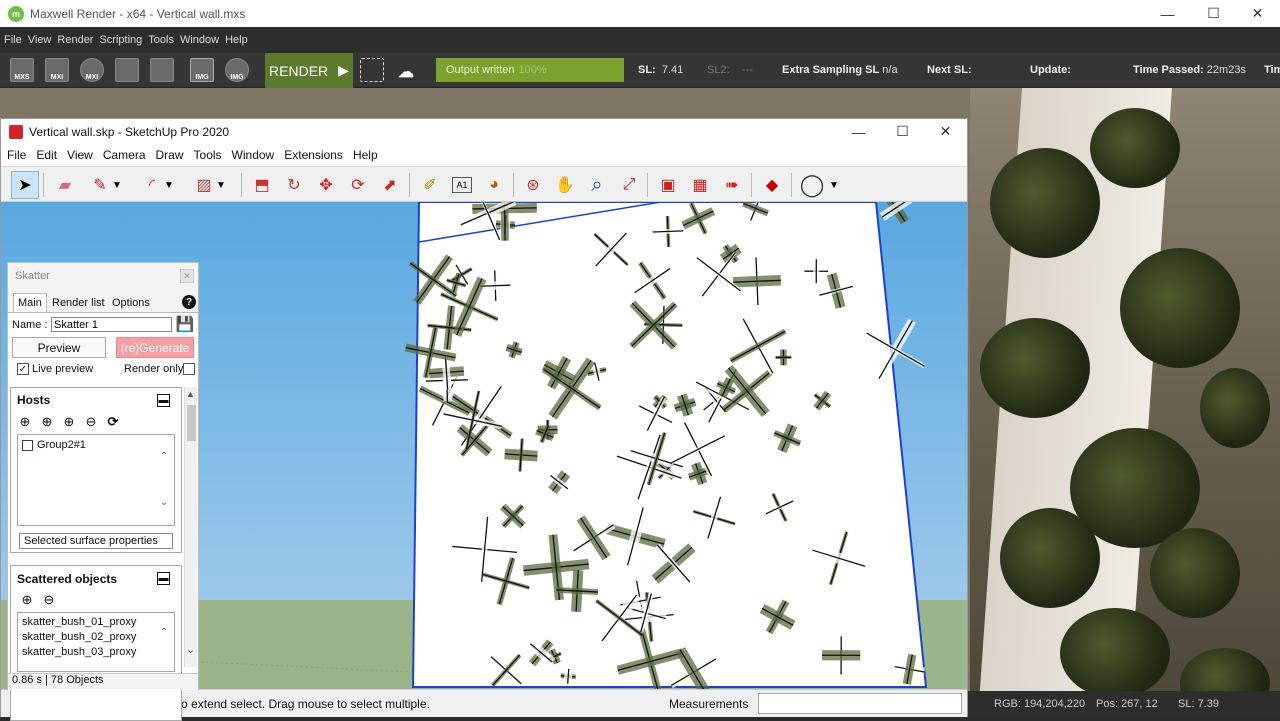  I want to click on su-menu-window: Window, so click(253, 155).